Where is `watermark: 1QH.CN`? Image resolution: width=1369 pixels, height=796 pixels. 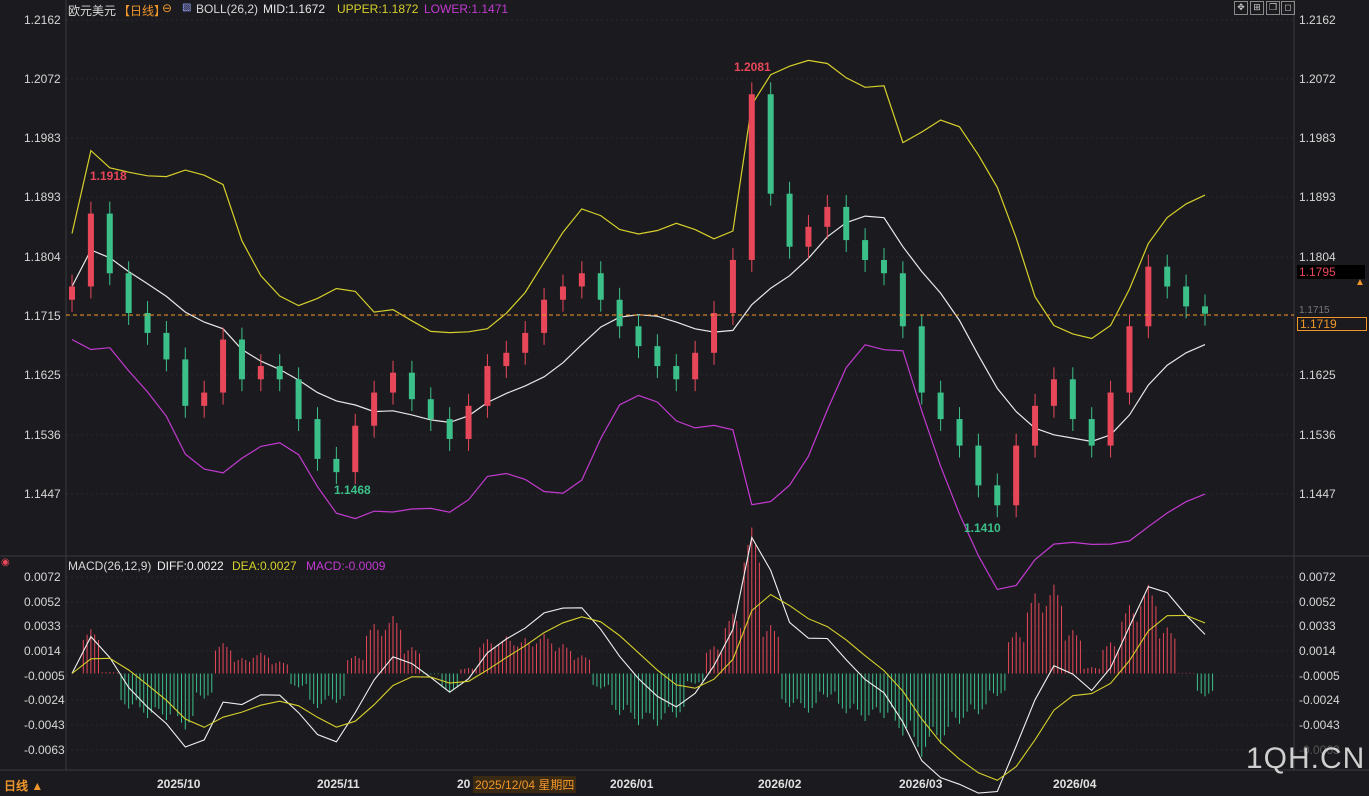
watermark: 1QH.CN is located at coordinates (1306, 758).